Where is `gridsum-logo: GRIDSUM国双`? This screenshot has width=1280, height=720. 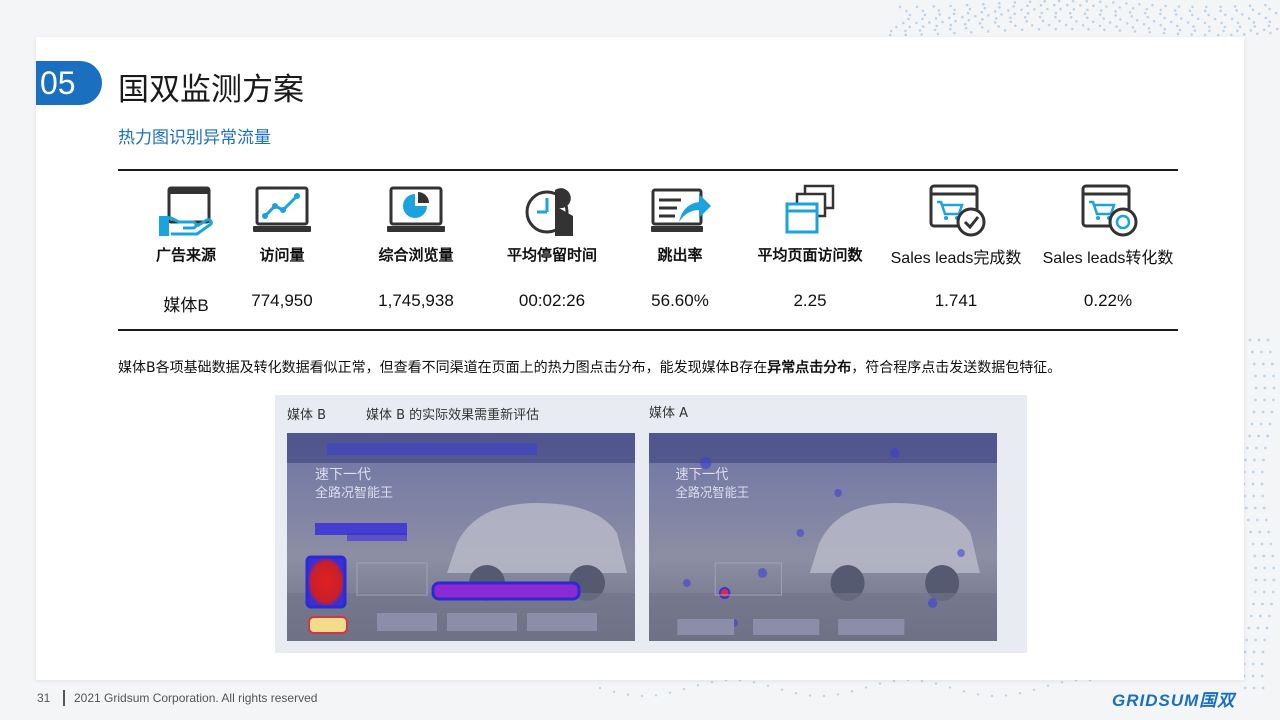
gridsum-logo: GRIDSUM国双 is located at coordinates (1174, 700).